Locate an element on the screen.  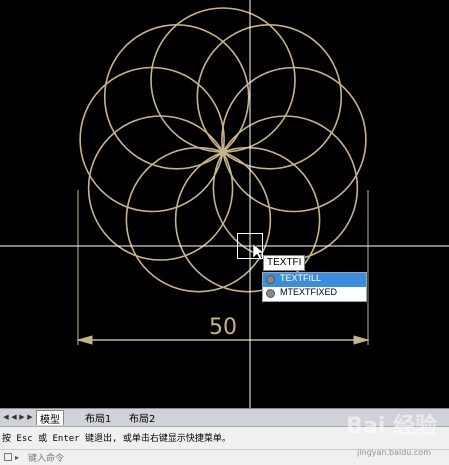
watermark-url: jingyan.baidu.com is located at coordinates (394, 452).